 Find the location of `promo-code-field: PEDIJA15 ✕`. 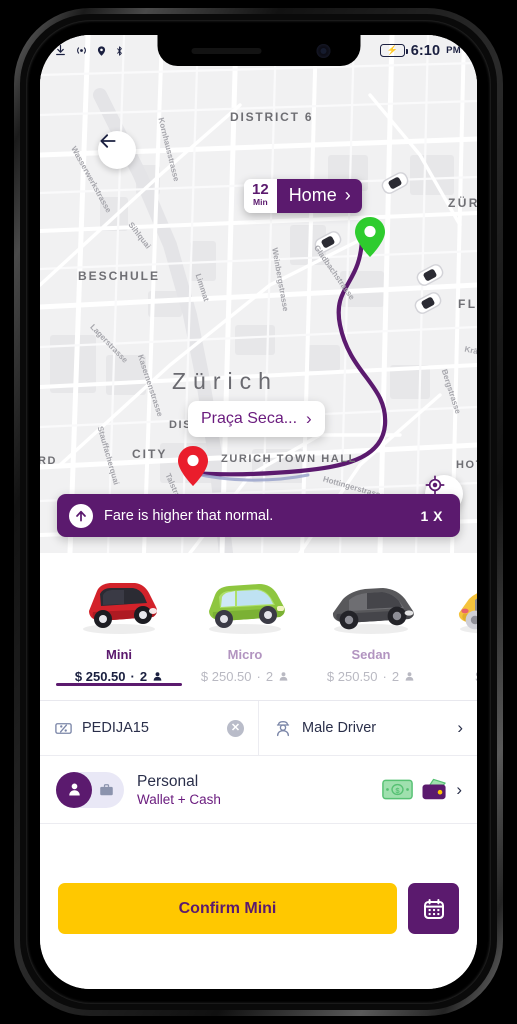

promo-code-field: PEDIJA15 ✕ is located at coordinates (149, 728).